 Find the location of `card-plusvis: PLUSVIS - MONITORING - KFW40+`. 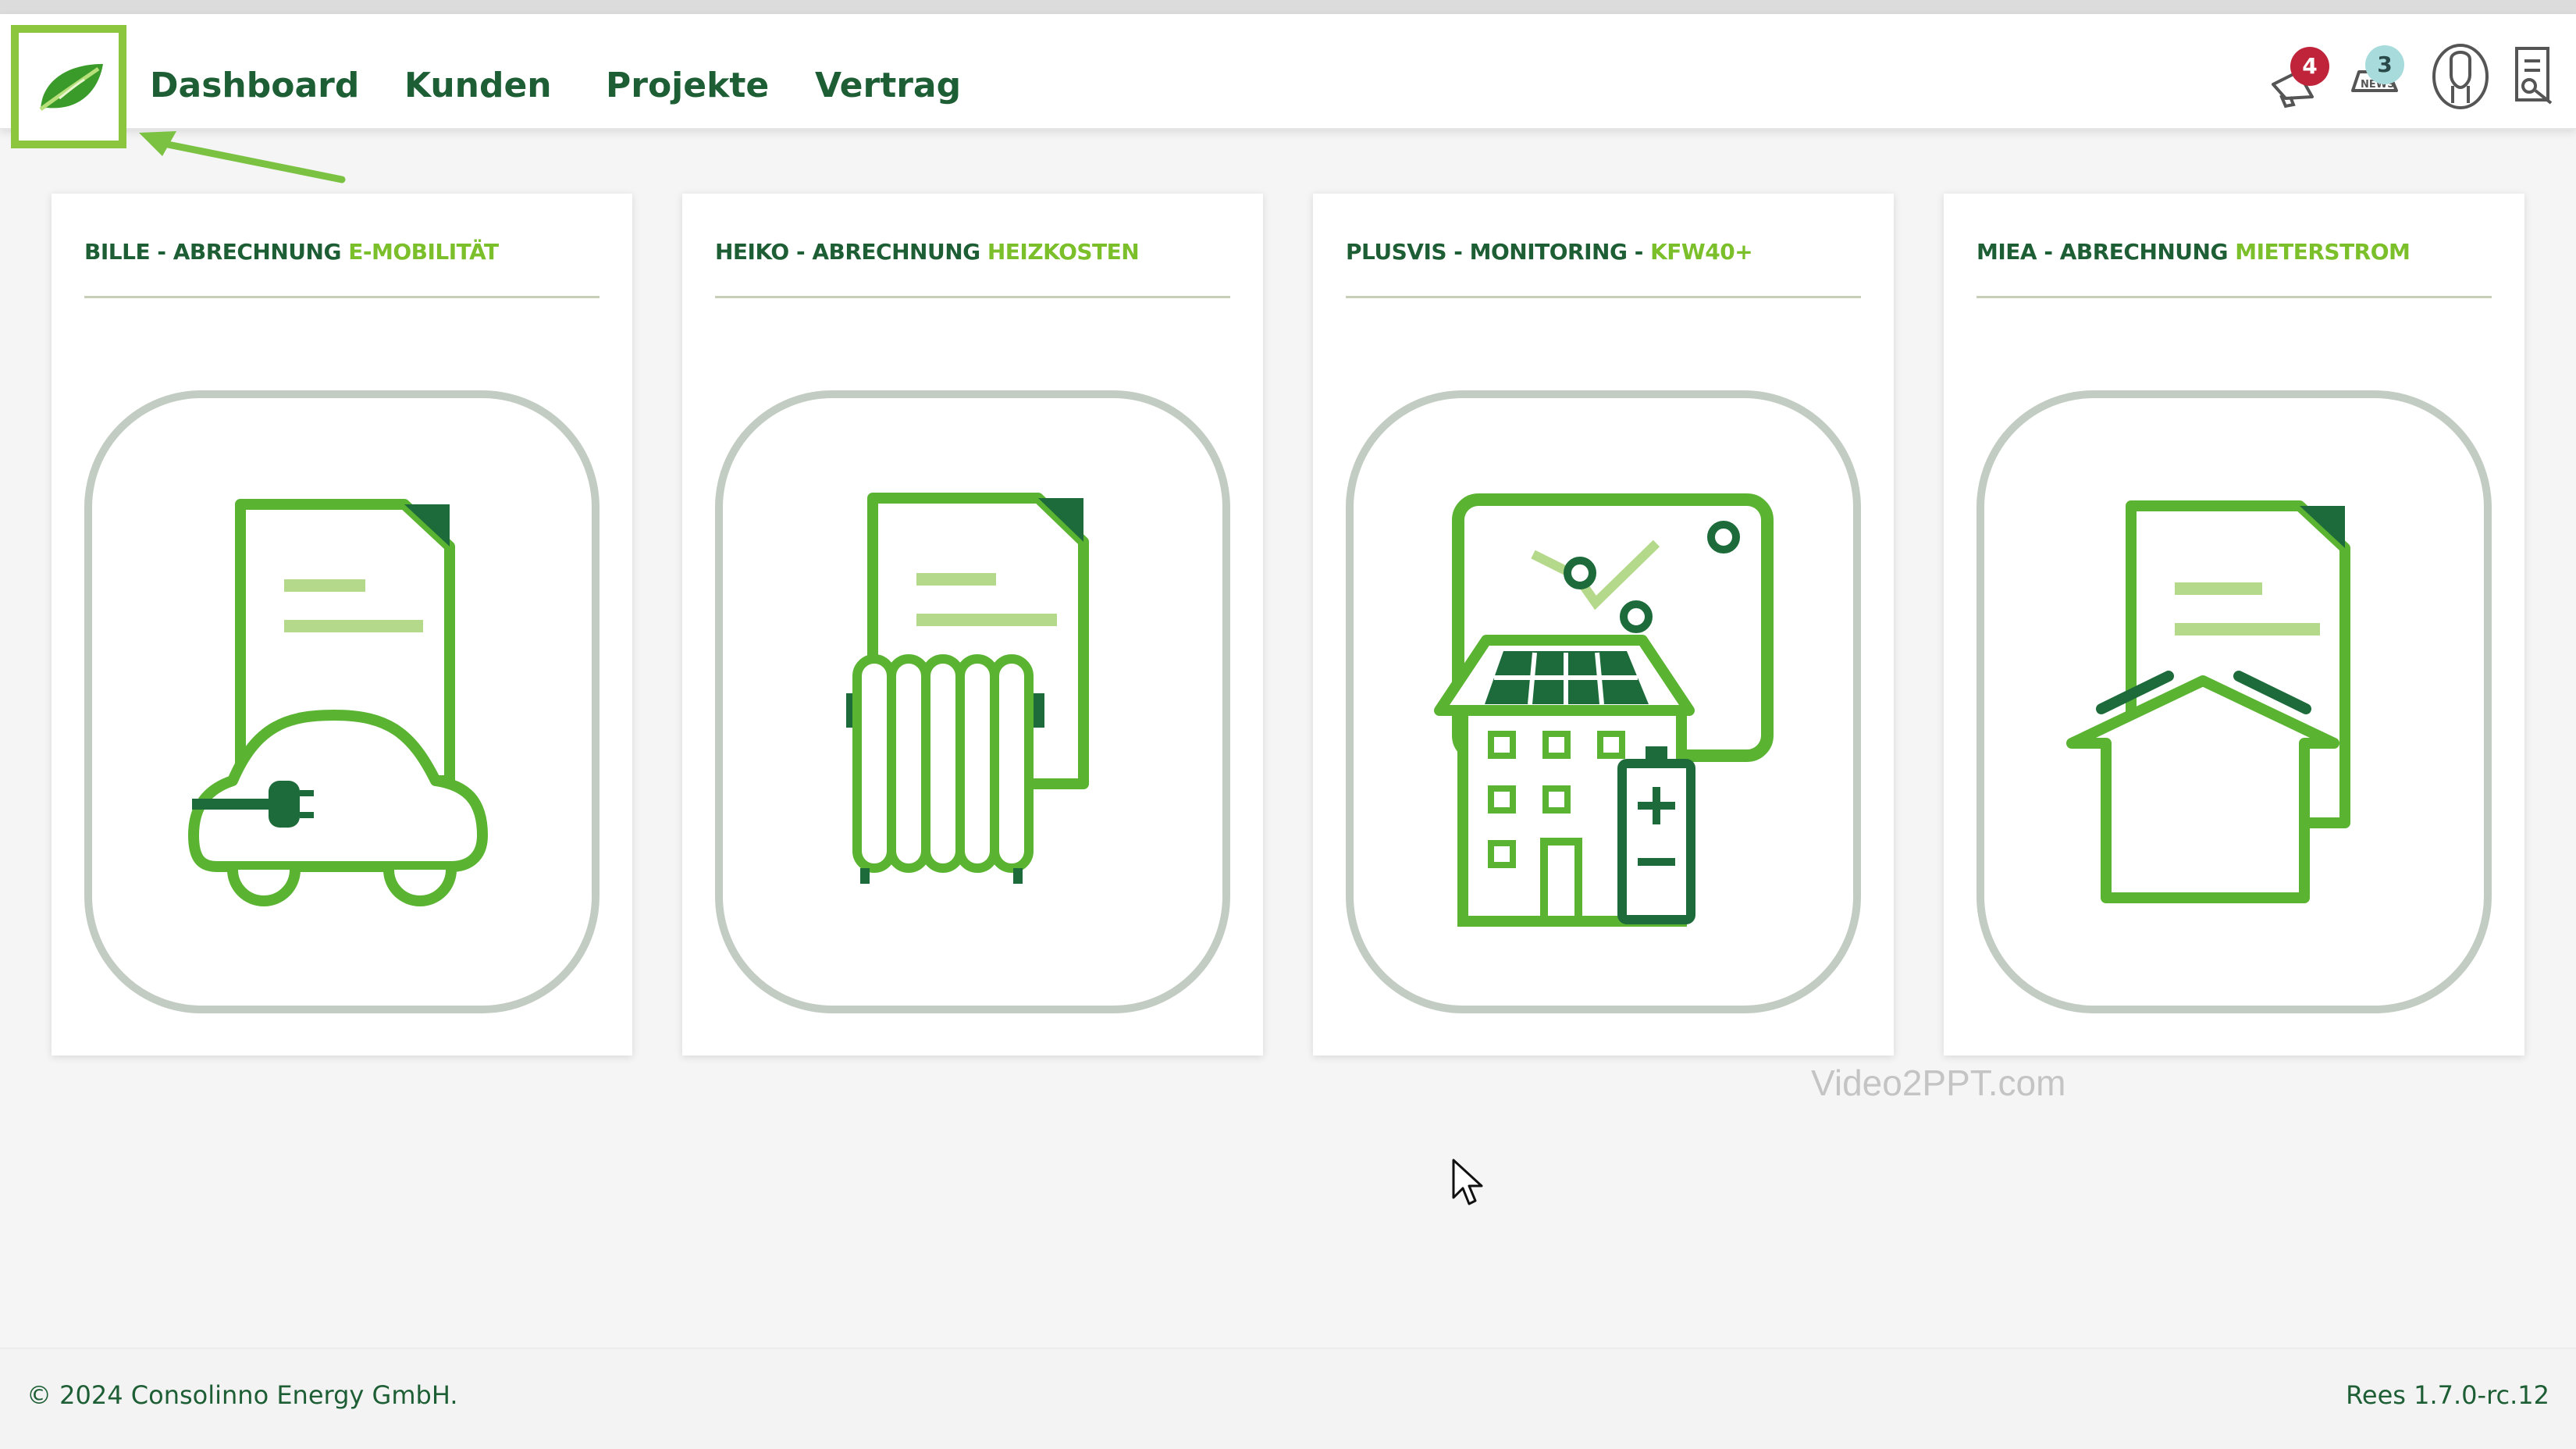

card-plusvis: PLUSVIS - MONITORING - KFW40+ is located at coordinates (1603, 625).